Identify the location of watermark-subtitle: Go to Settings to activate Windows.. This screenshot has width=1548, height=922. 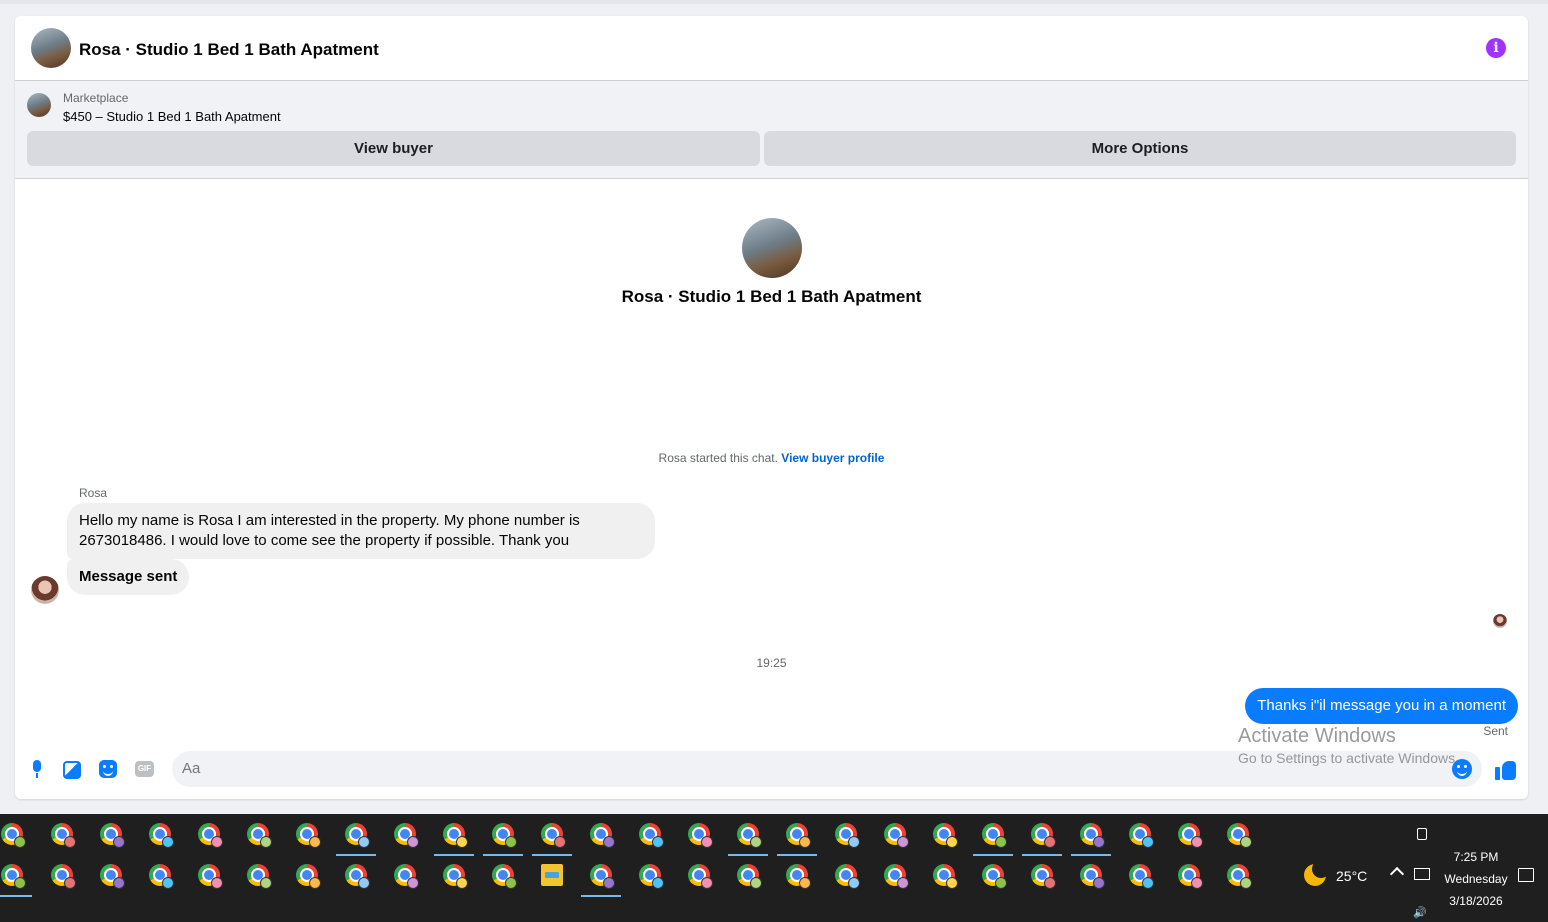
(1348, 758).